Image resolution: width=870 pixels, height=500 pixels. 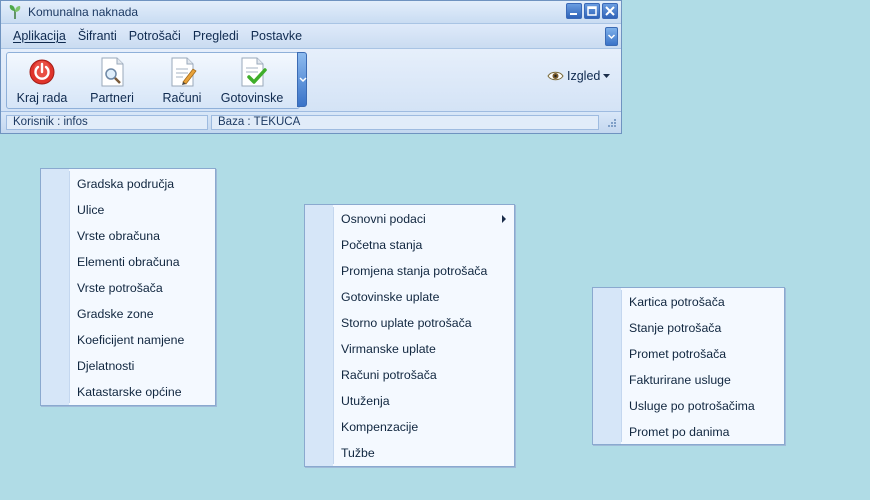 I want to click on eye-icon, so click(x=555, y=76).